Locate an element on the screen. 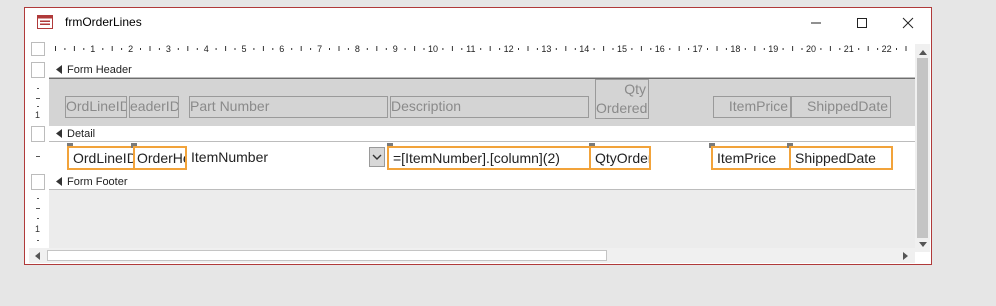  ruler-number: 8 is located at coordinates (357, 49).